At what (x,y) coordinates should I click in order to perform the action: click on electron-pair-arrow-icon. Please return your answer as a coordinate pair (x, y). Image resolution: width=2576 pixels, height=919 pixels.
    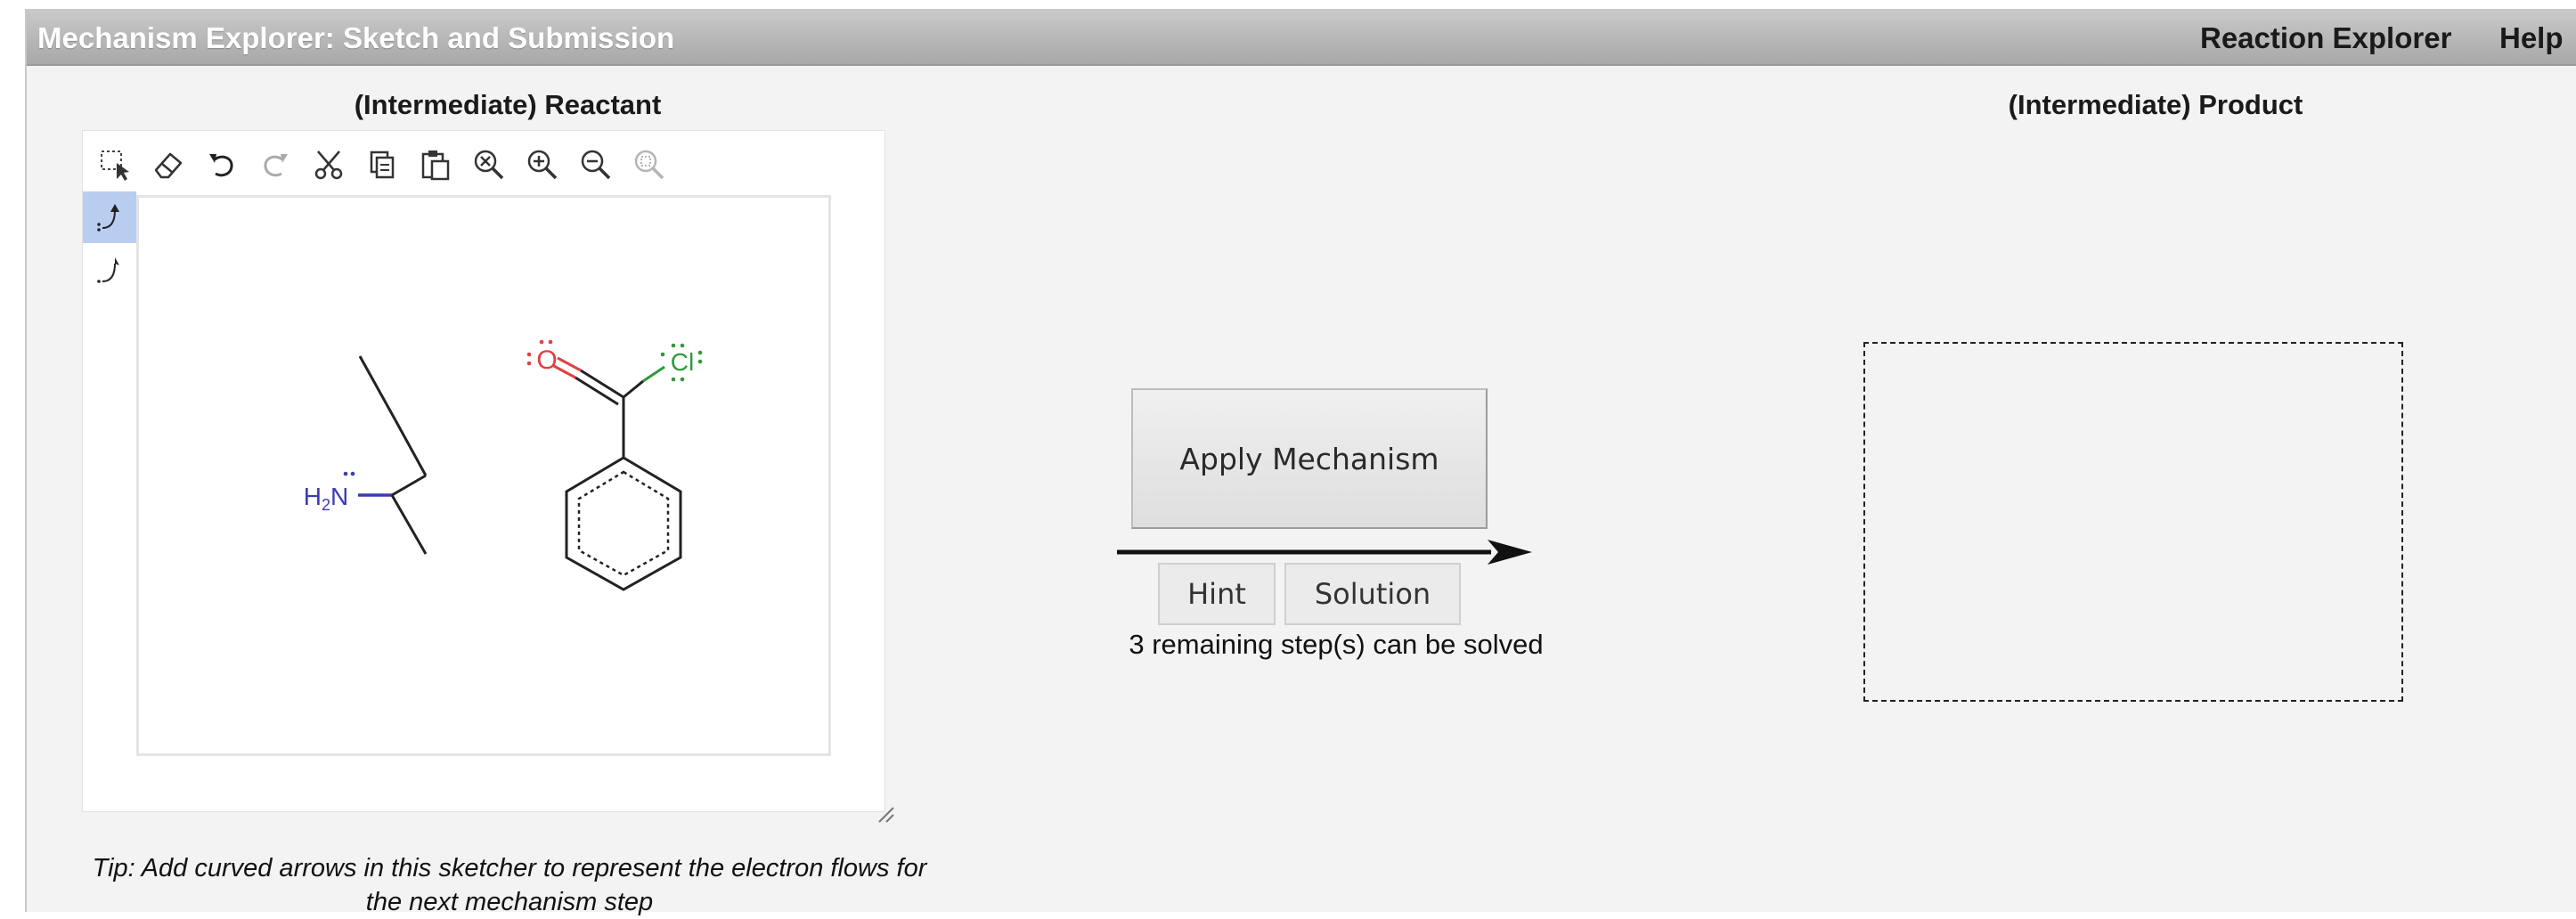
    Looking at the image, I should click on (110, 217).